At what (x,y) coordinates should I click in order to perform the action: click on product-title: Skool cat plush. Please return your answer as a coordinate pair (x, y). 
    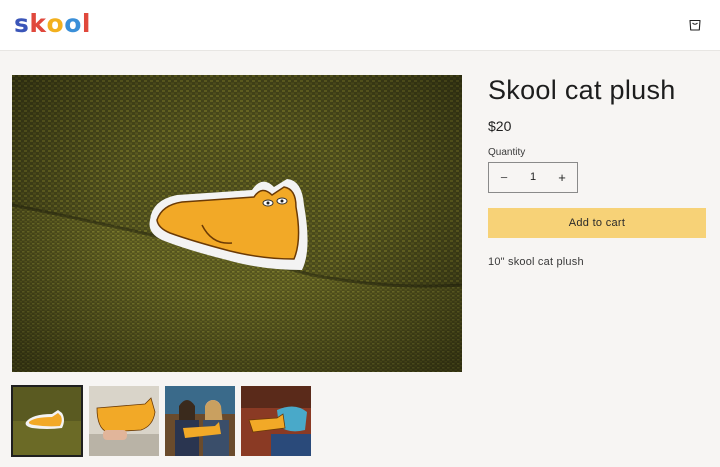
    Looking at the image, I should click on (582, 90).